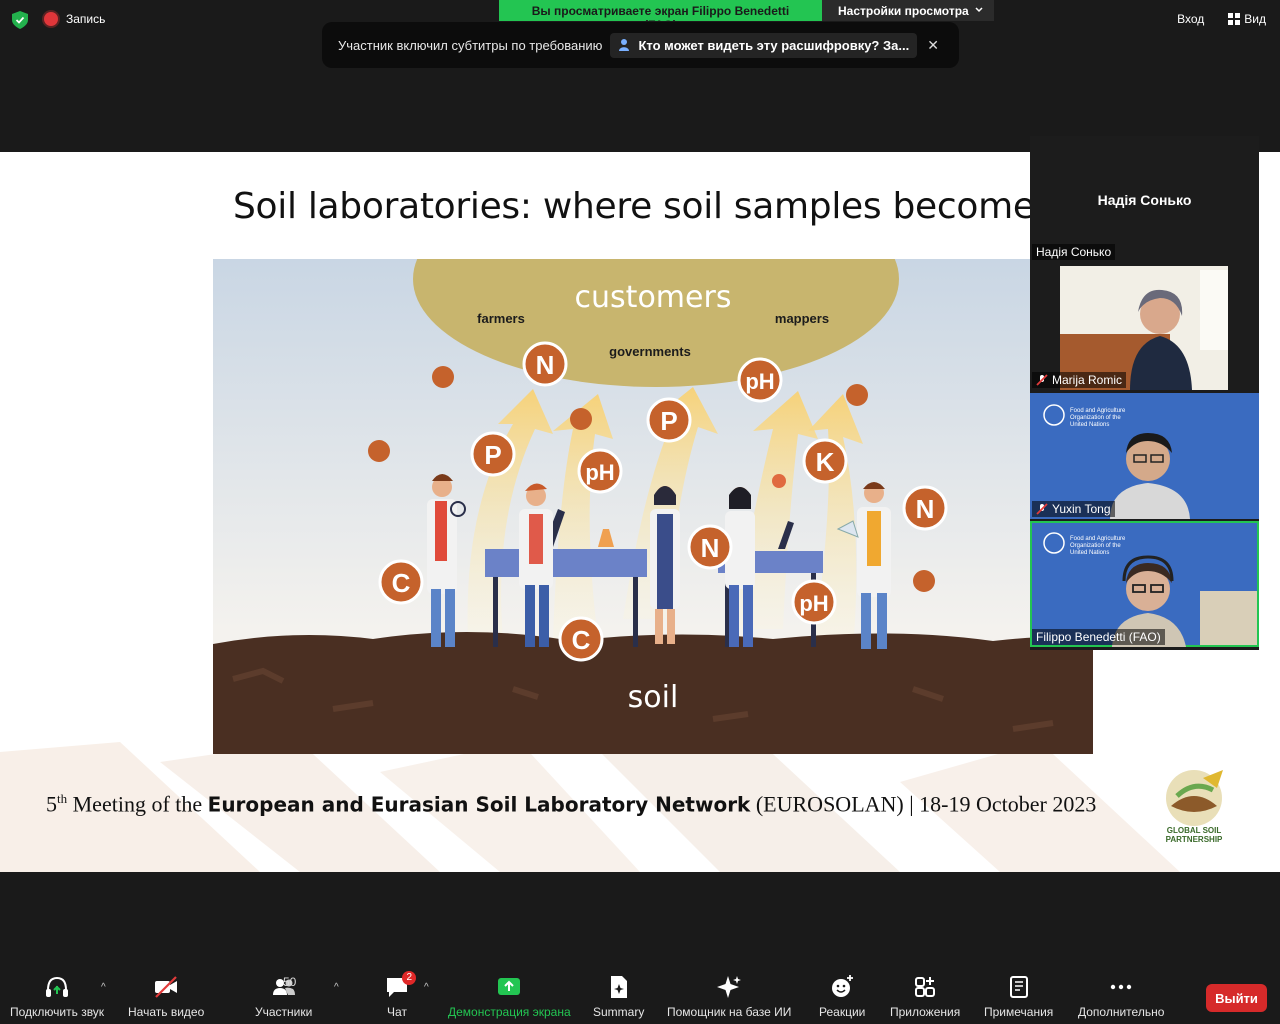  I want to click on participant-name-label: Filippo Benedetti (FAO), so click(1098, 637).